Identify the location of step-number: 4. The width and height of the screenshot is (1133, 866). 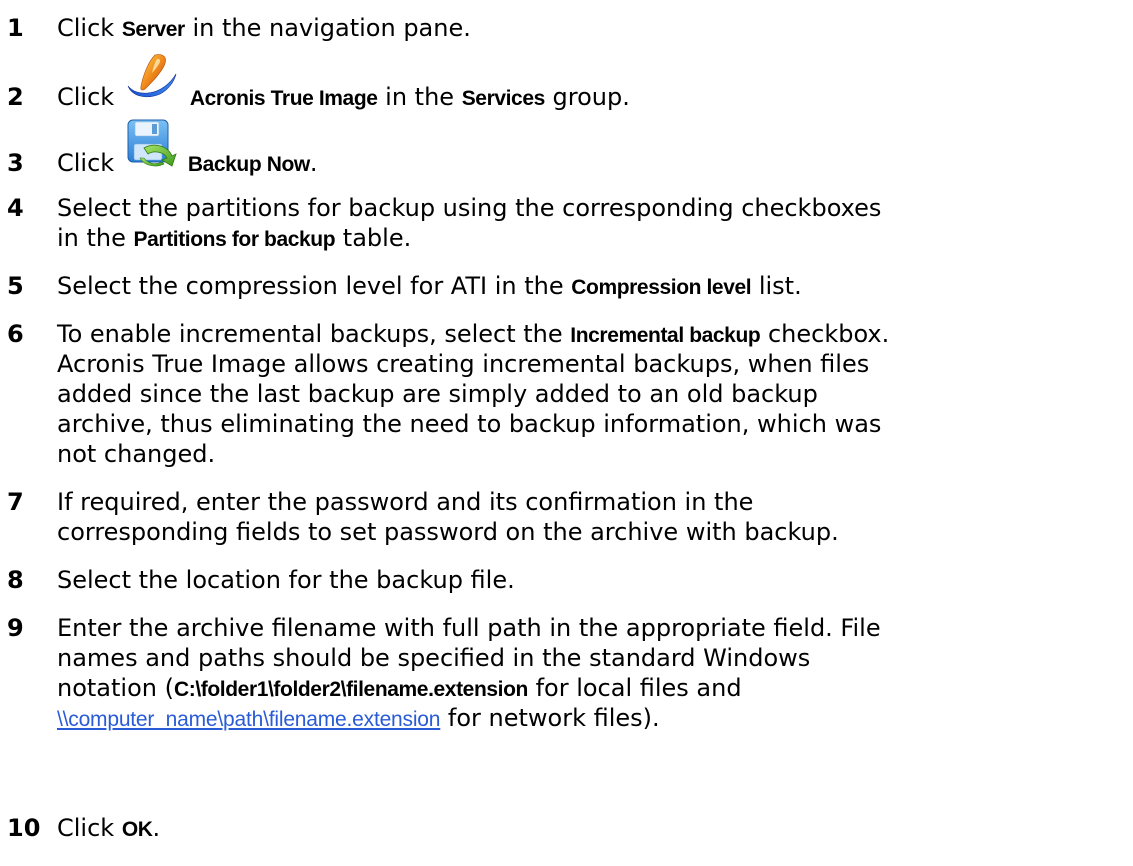
(15, 208).